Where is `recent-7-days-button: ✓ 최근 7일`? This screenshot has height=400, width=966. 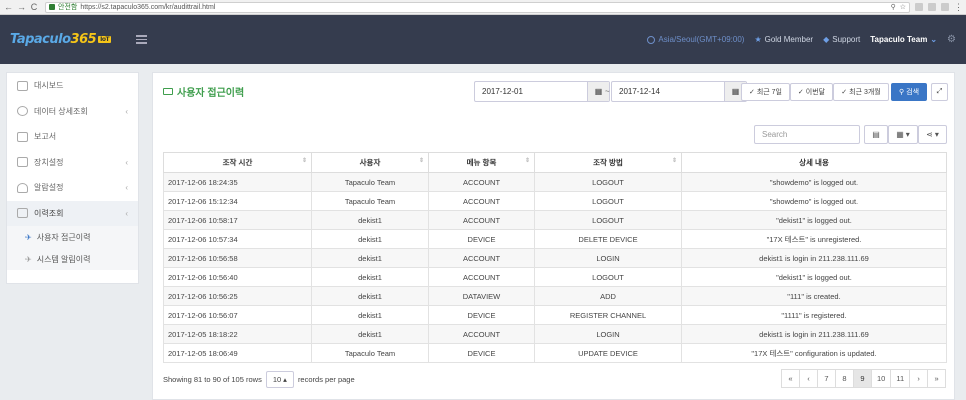 recent-7-days-button: ✓ 최근 7일 is located at coordinates (765, 92).